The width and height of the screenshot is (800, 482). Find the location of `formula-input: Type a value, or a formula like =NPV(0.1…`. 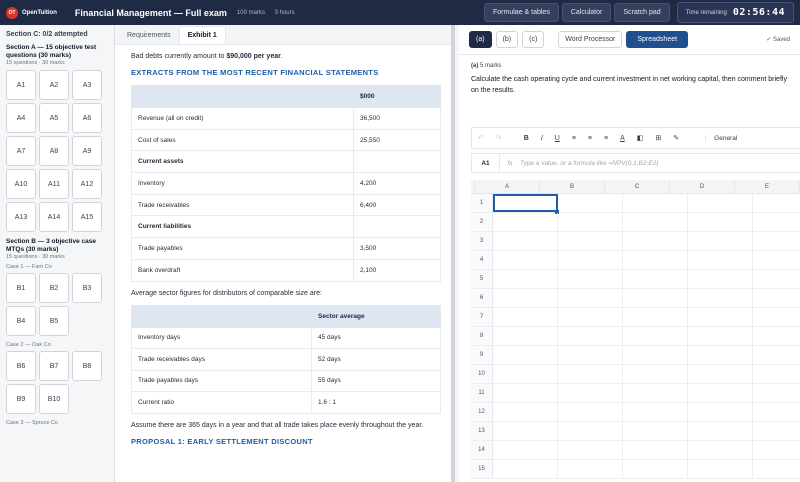

formula-input: Type a value, or a formula like =NPV(0.1… is located at coordinates (589, 163).